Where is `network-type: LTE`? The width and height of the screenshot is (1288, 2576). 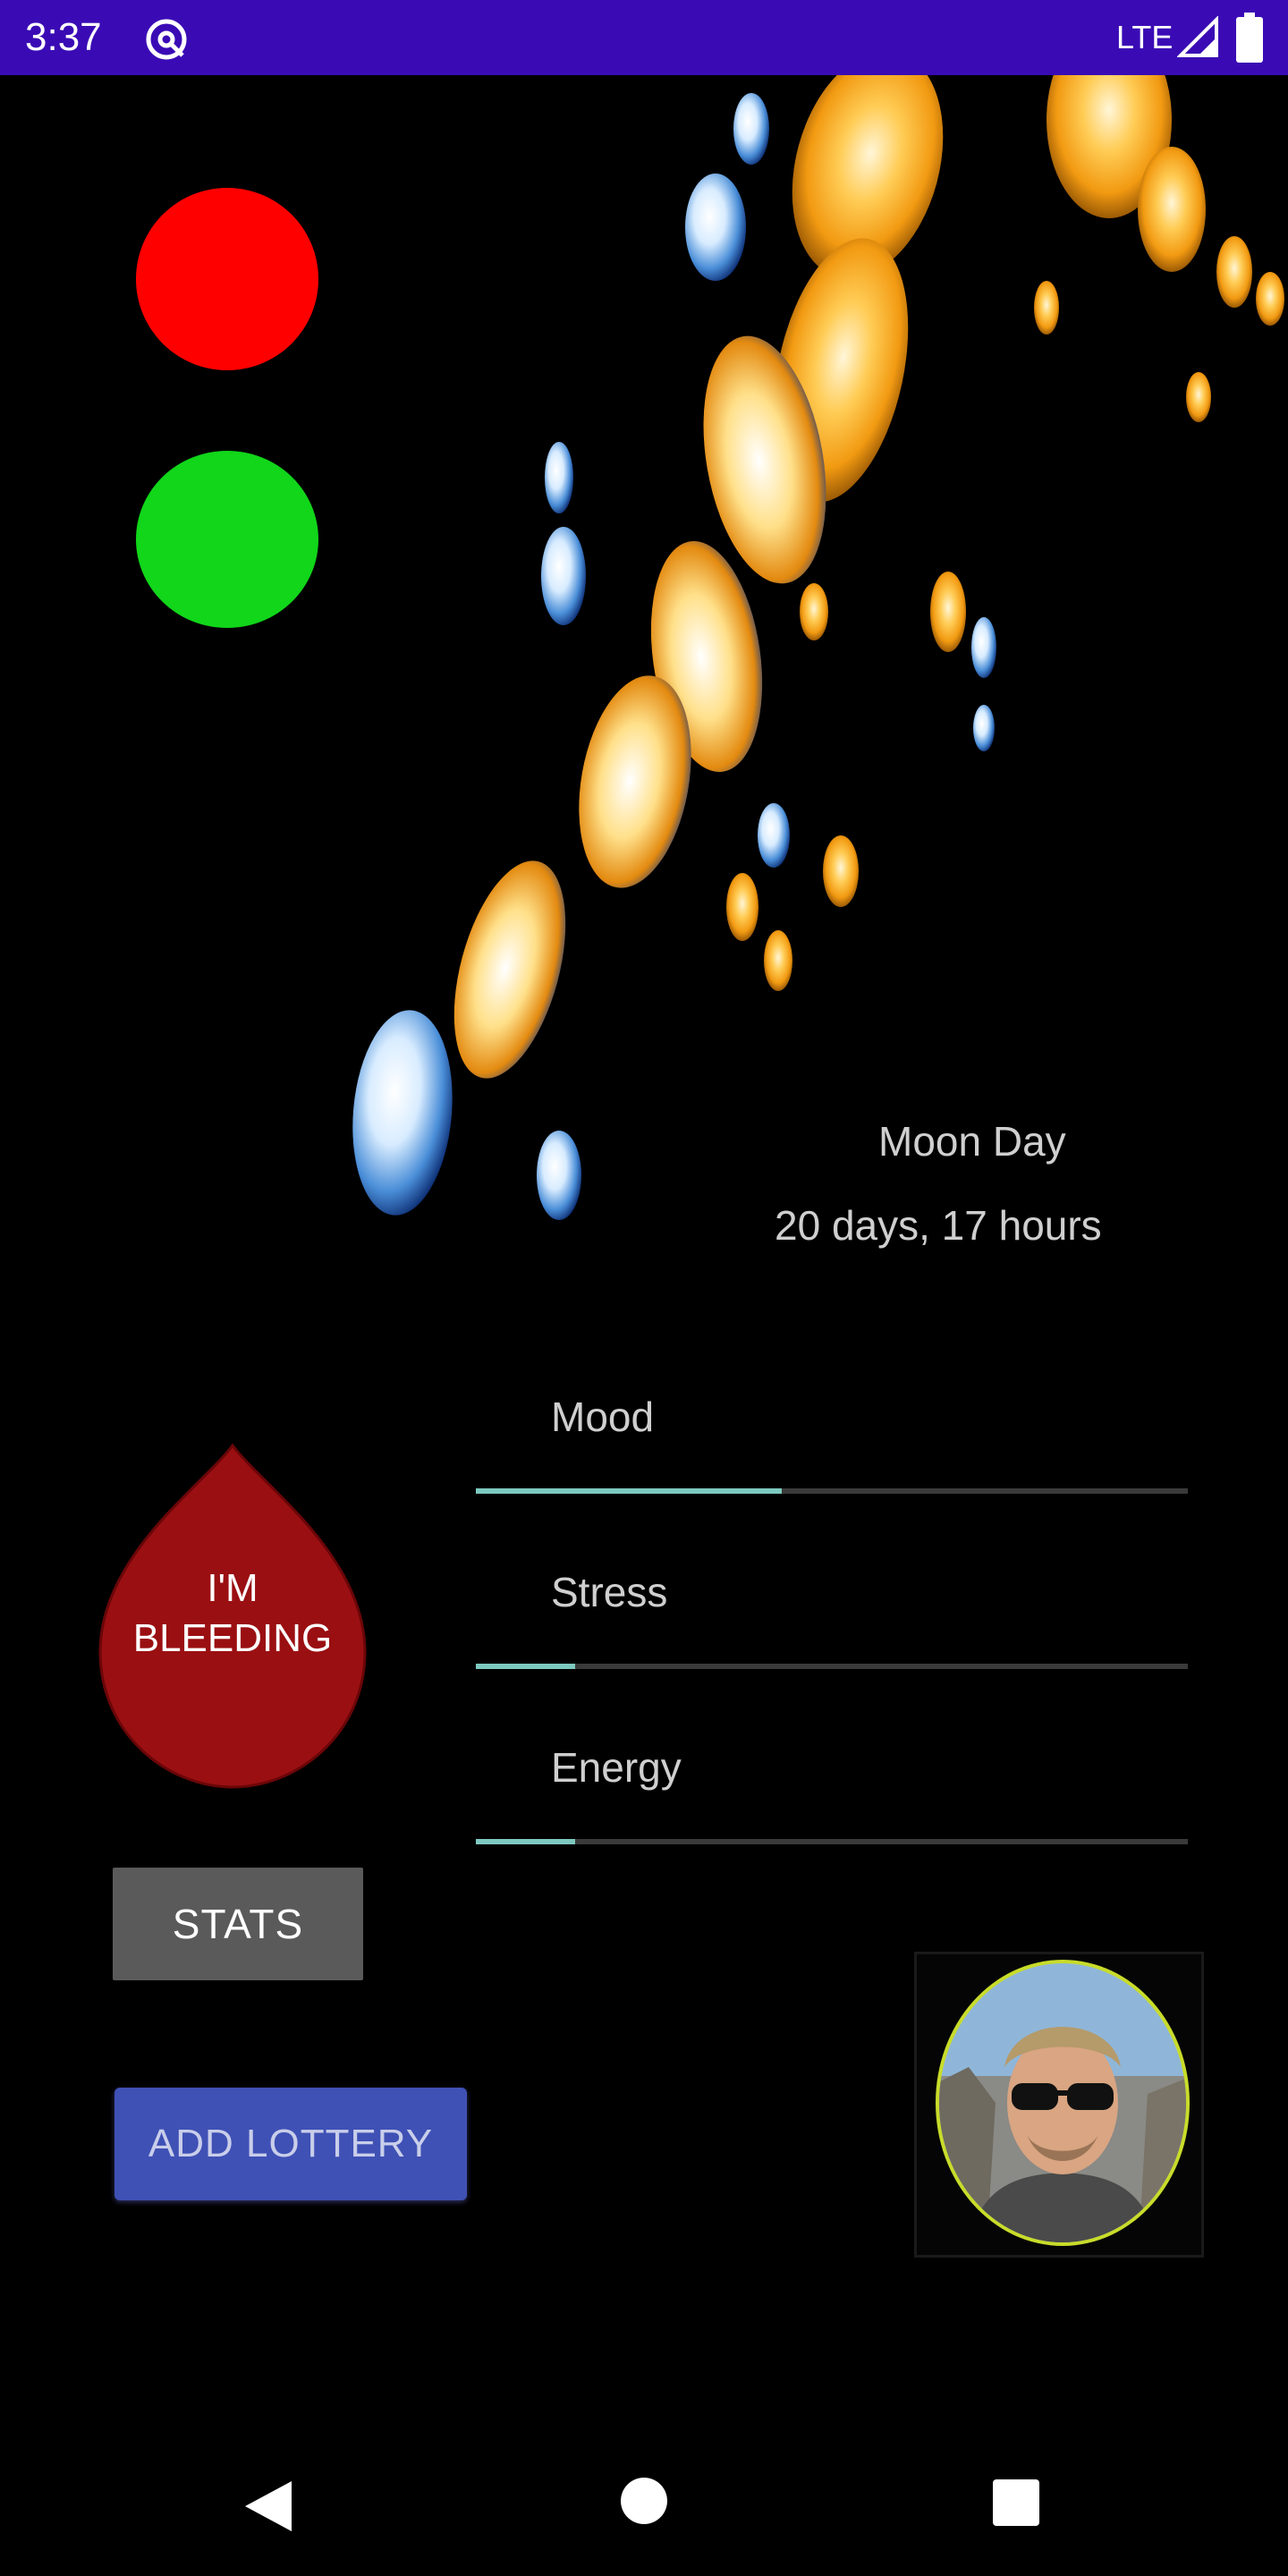 network-type: LTE is located at coordinates (1145, 37).